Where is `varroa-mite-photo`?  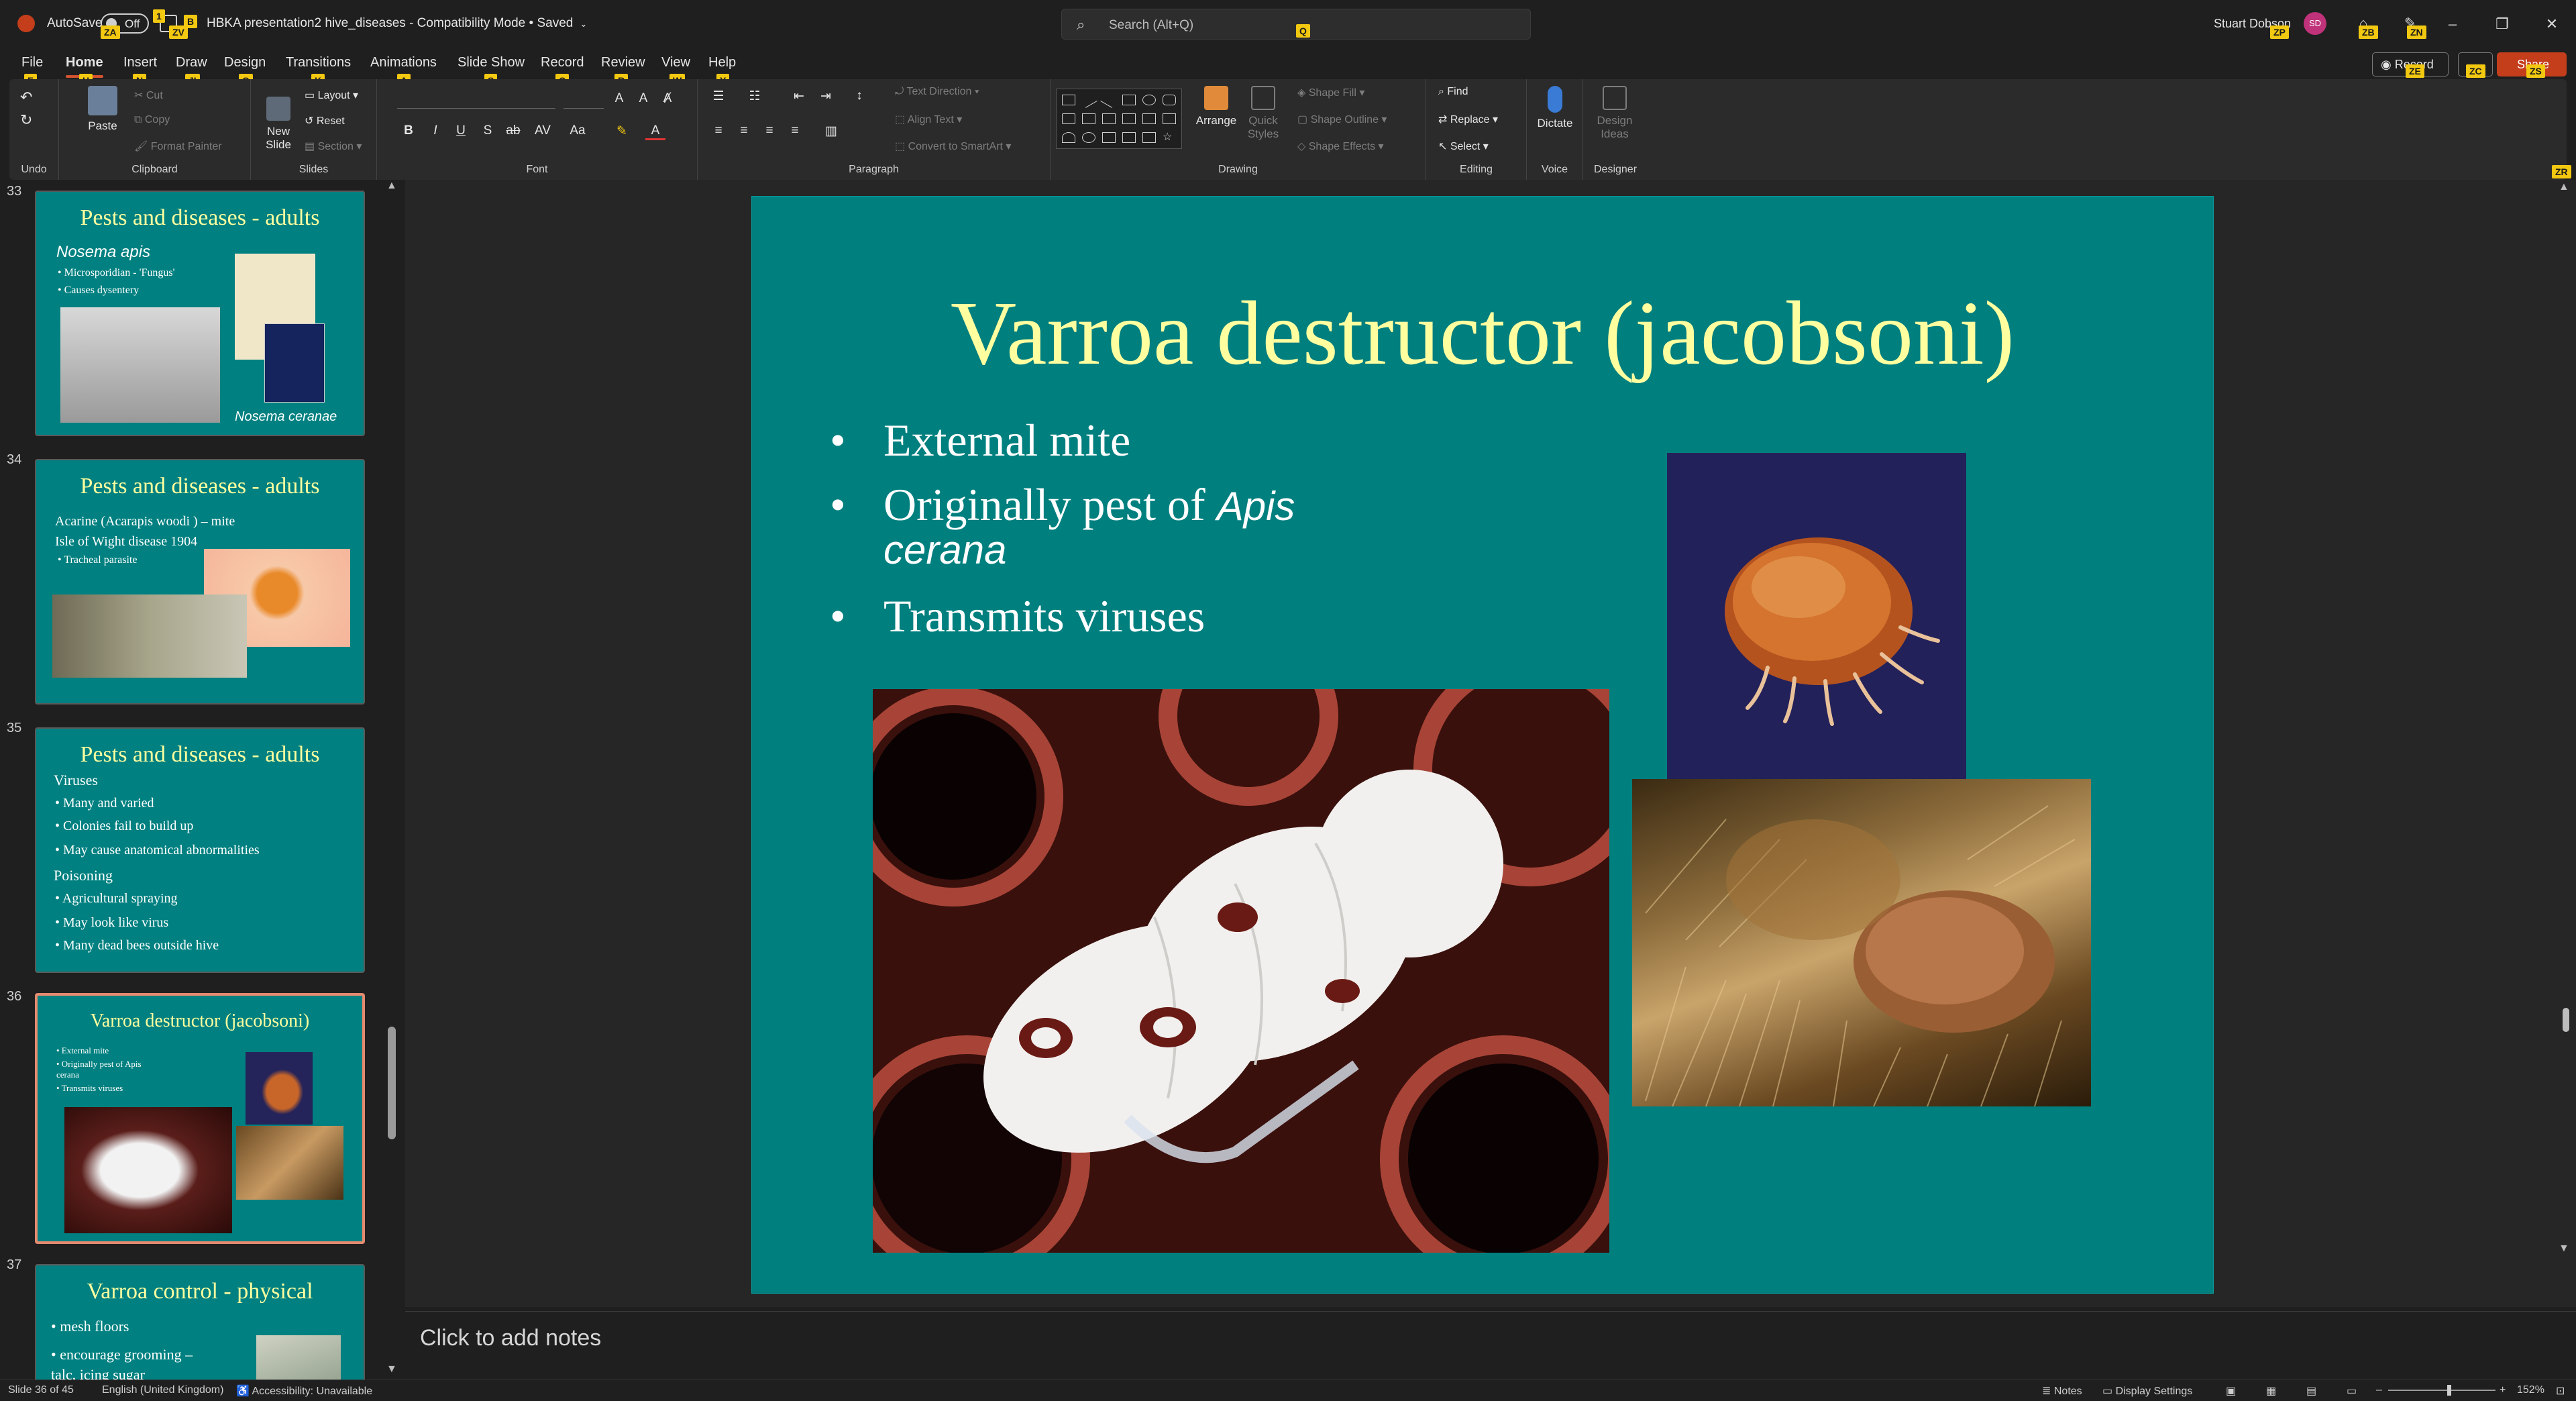 varroa-mite-photo is located at coordinates (1816, 616).